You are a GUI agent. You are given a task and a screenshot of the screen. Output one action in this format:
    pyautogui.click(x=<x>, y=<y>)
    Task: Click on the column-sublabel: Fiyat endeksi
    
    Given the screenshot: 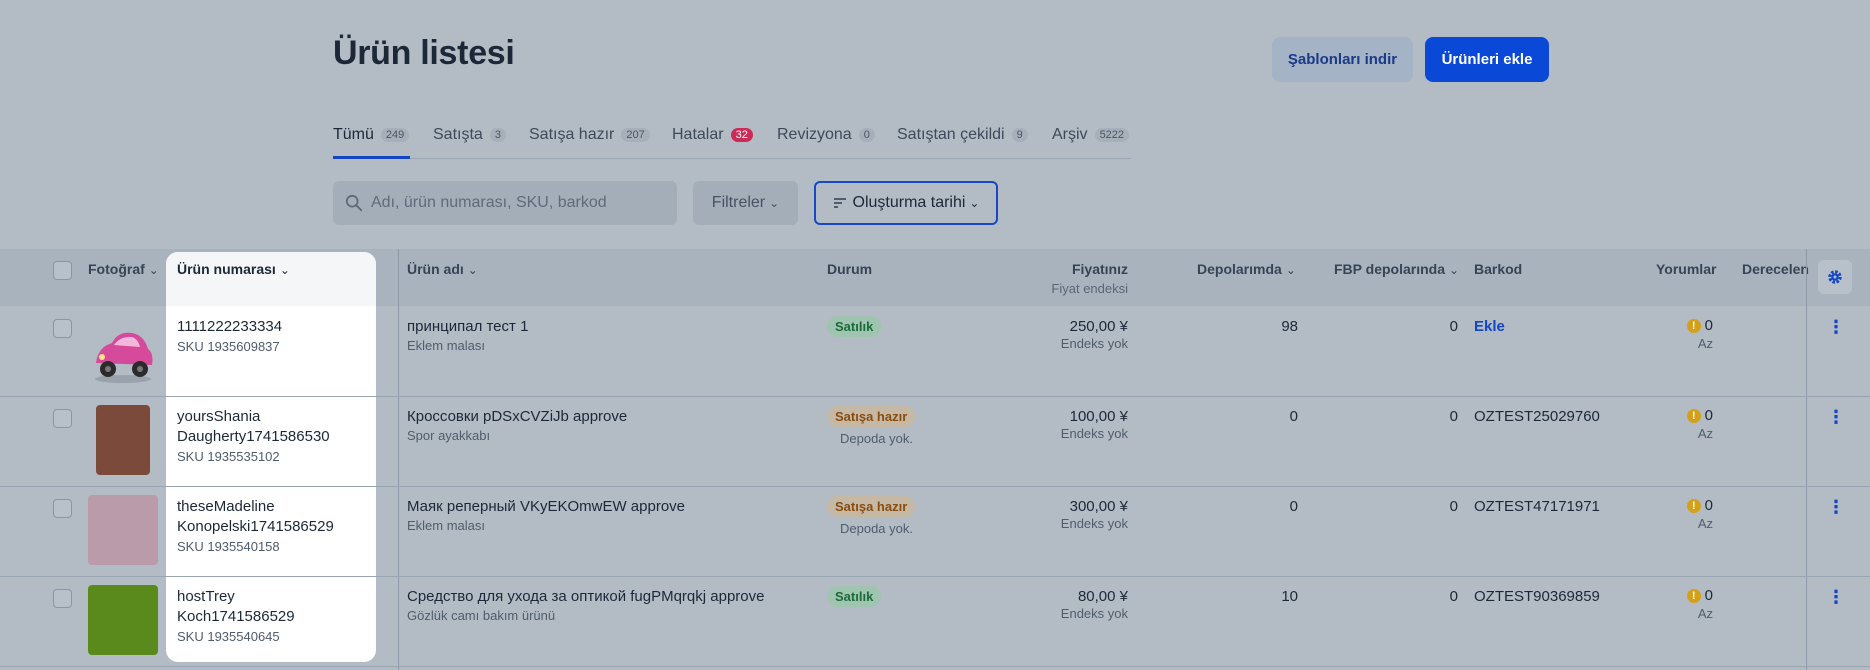 What is the action you would take?
    pyautogui.click(x=1089, y=288)
    